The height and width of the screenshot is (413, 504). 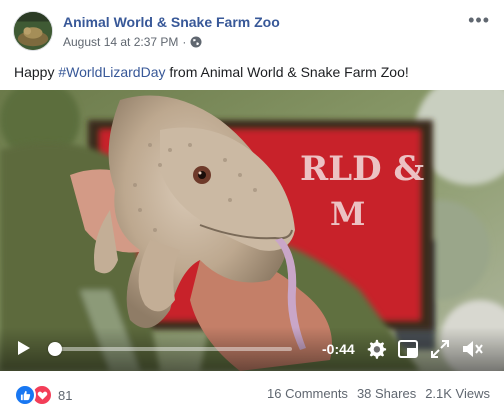 I want to click on comments-count: 16 Comments, so click(x=307, y=393).